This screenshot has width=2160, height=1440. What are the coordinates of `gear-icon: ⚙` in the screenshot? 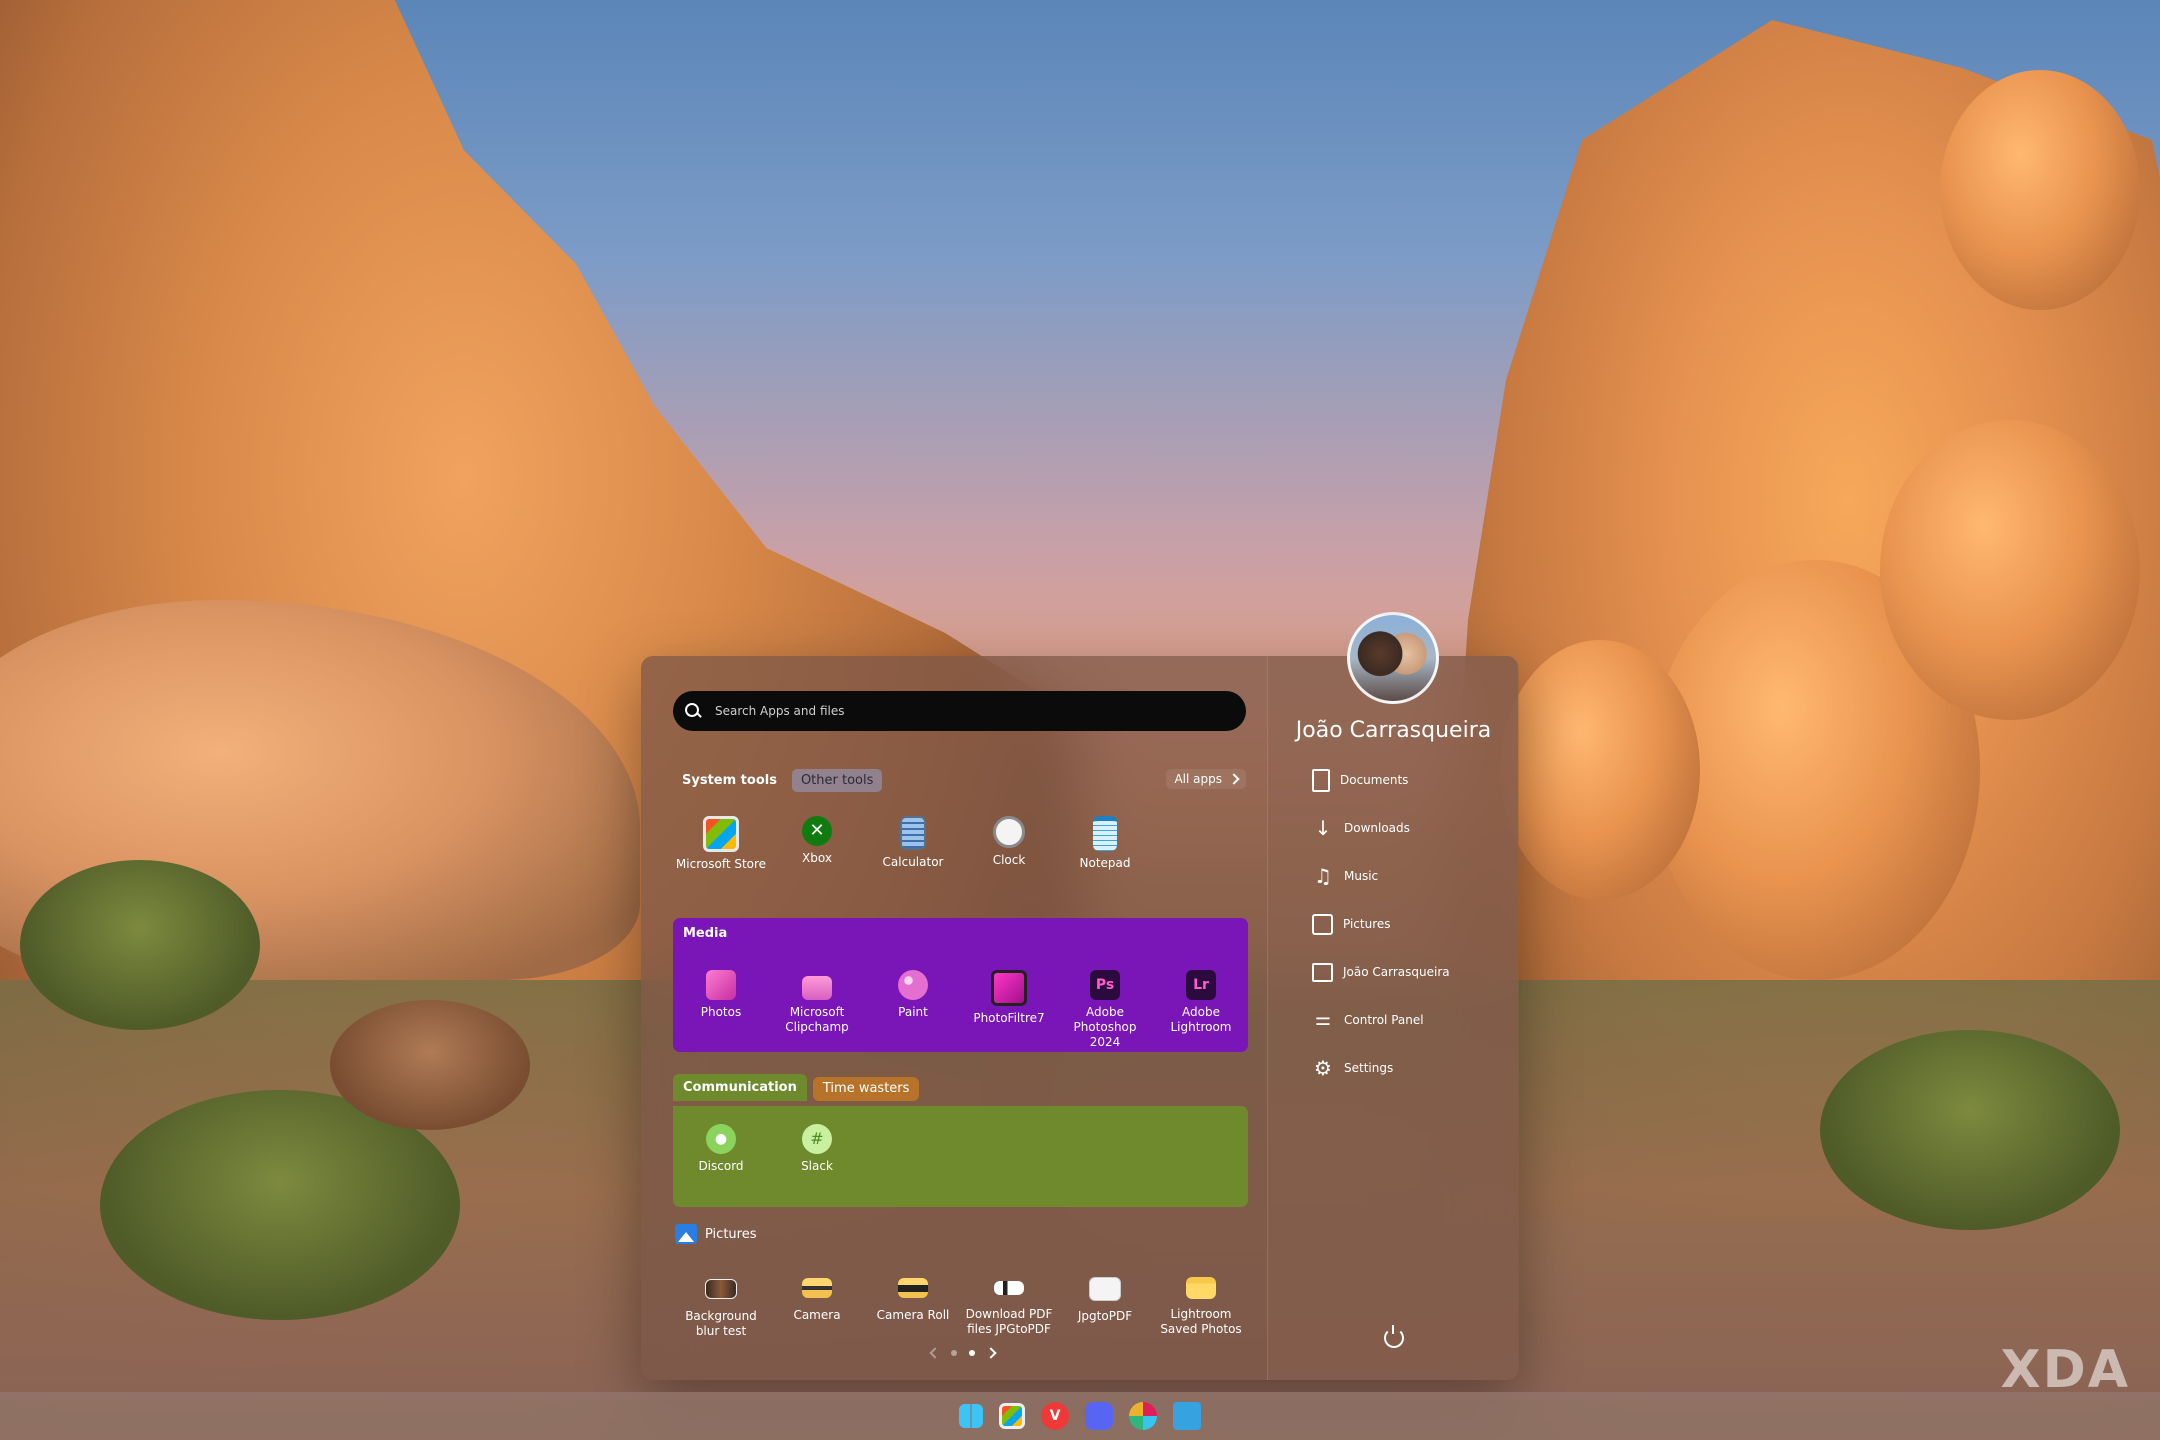 It's located at (1323, 1068).